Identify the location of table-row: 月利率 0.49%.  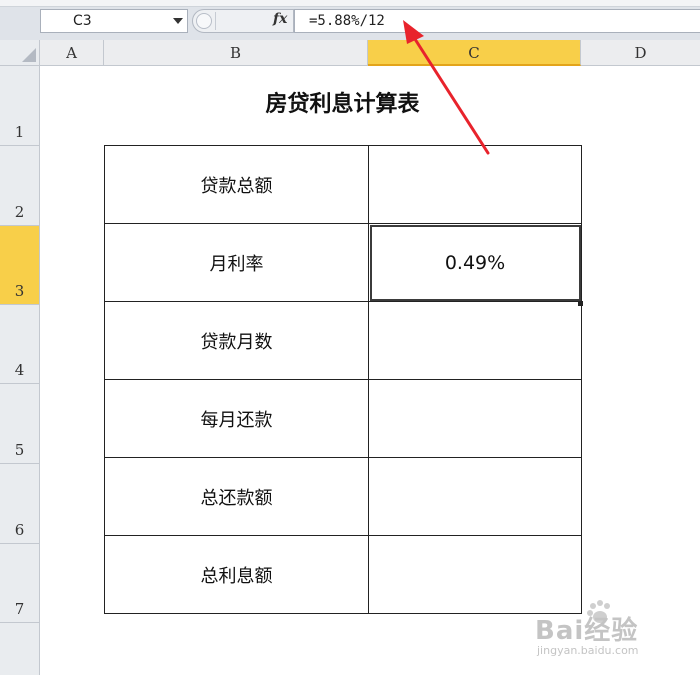
(343, 262).